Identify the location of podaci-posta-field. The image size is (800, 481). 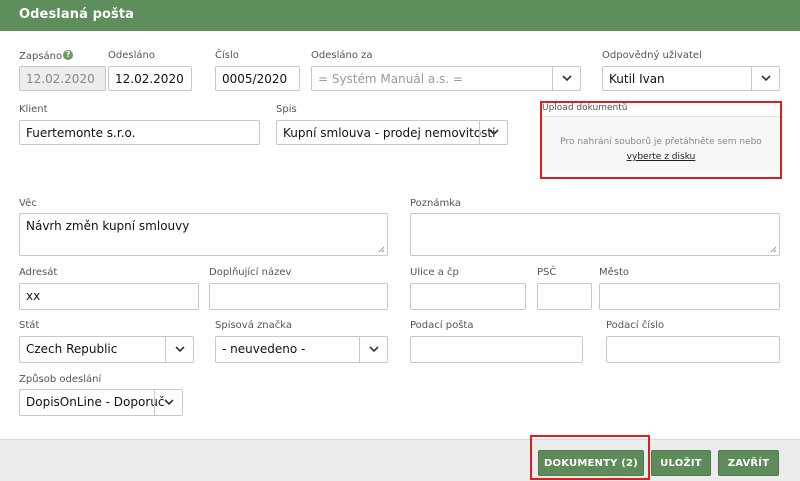
(496, 349).